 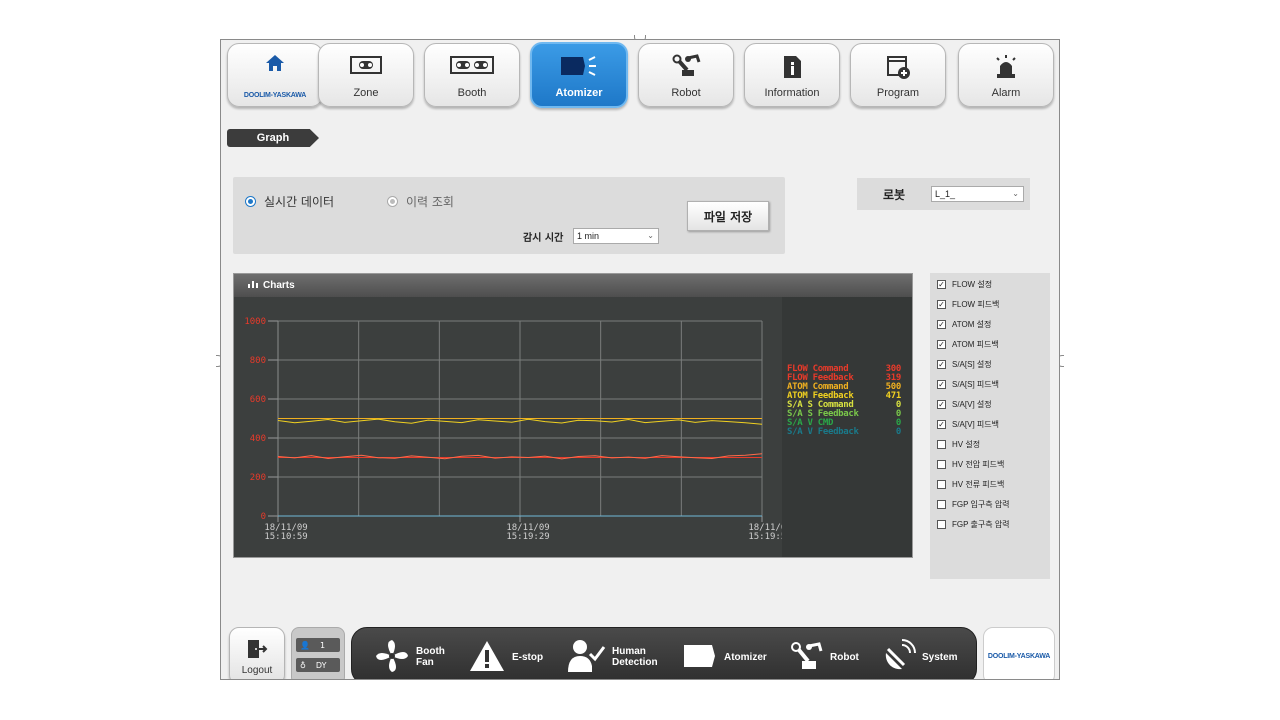 What do you see at coordinates (970, 464) in the screenshot?
I see `series-checkbox: HV 전압 피드백` at bounding box center [970, 464].